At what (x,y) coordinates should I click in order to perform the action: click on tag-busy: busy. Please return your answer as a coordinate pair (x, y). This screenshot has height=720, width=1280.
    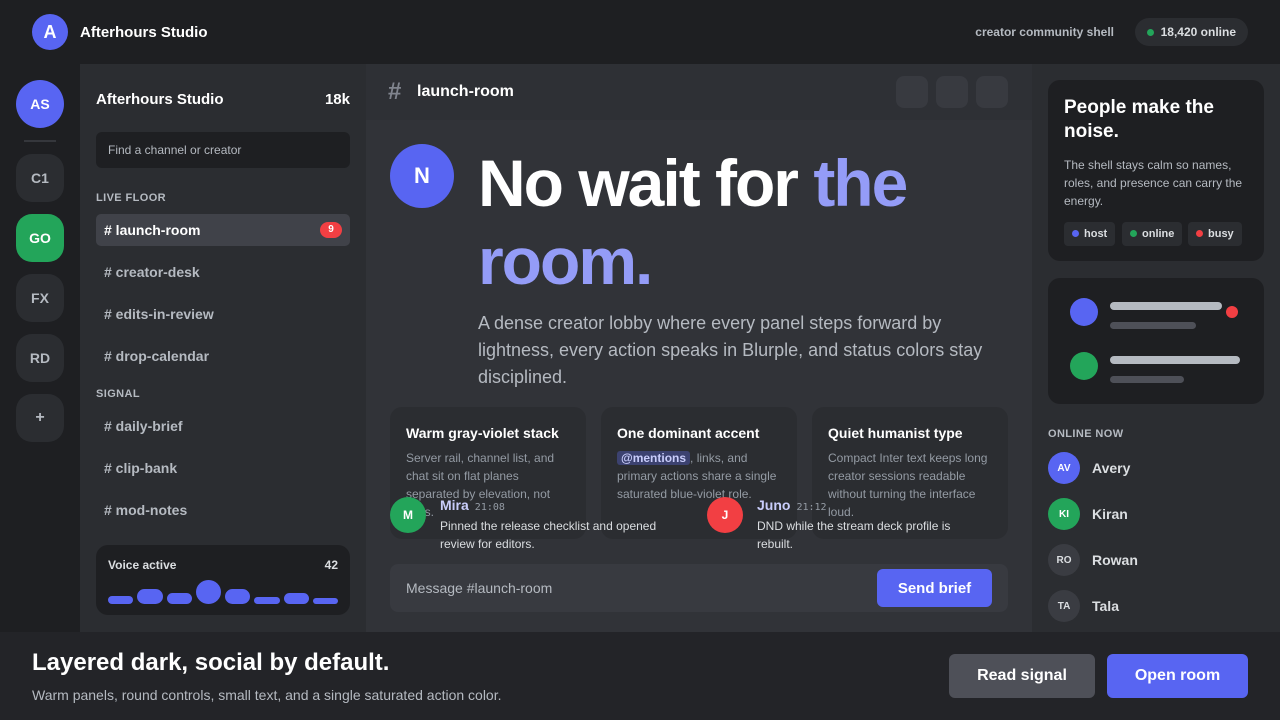
    Looking at the image, I should click on (1215, 234).